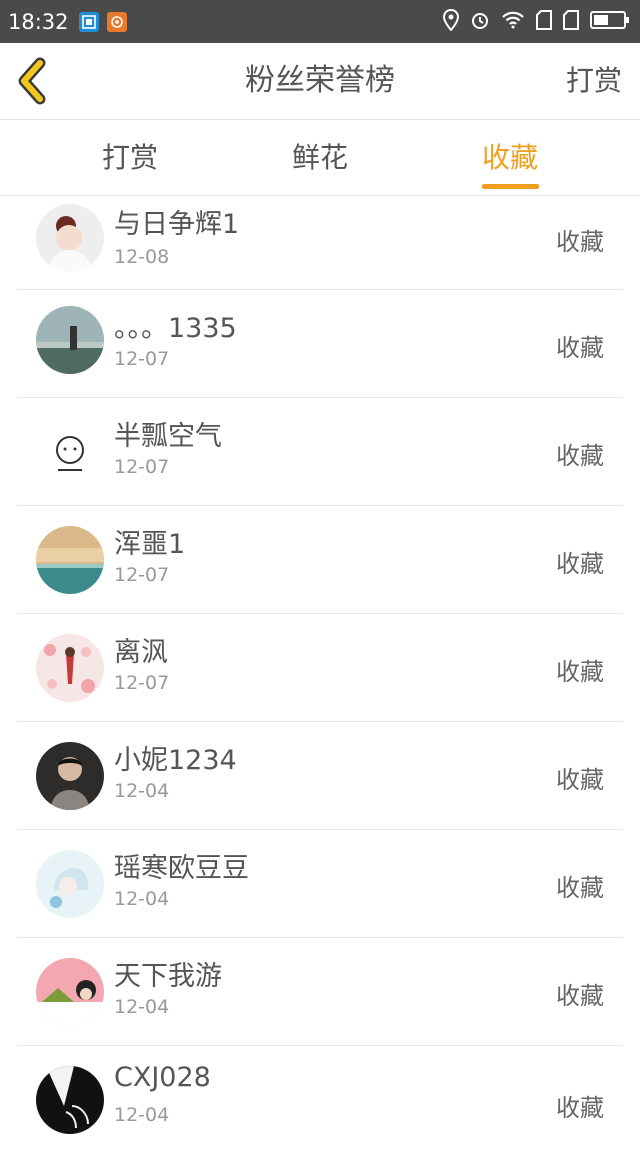  What do you see at coordinates (150, 544) in the screenshot?
I see `user-name: 浑噩1` at bounding box center [150, 544].